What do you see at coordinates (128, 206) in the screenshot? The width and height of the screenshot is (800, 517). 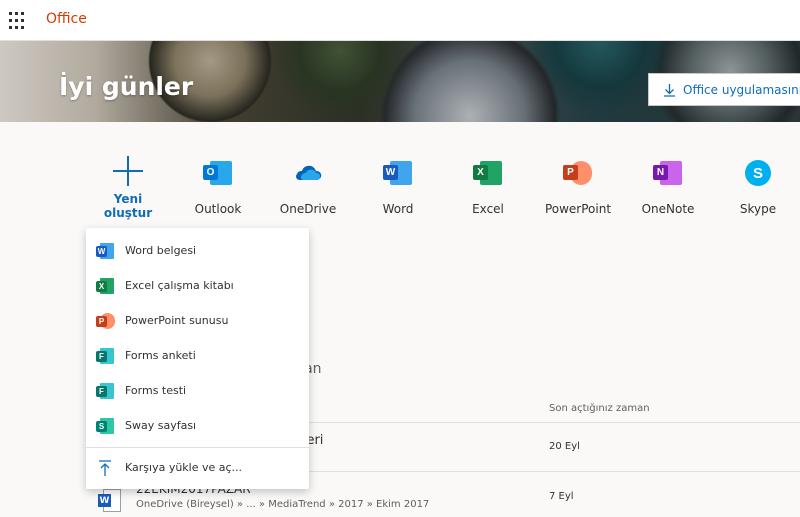 I see `create-new-label: Yeni oluştur` at bounding box center [128, 206].